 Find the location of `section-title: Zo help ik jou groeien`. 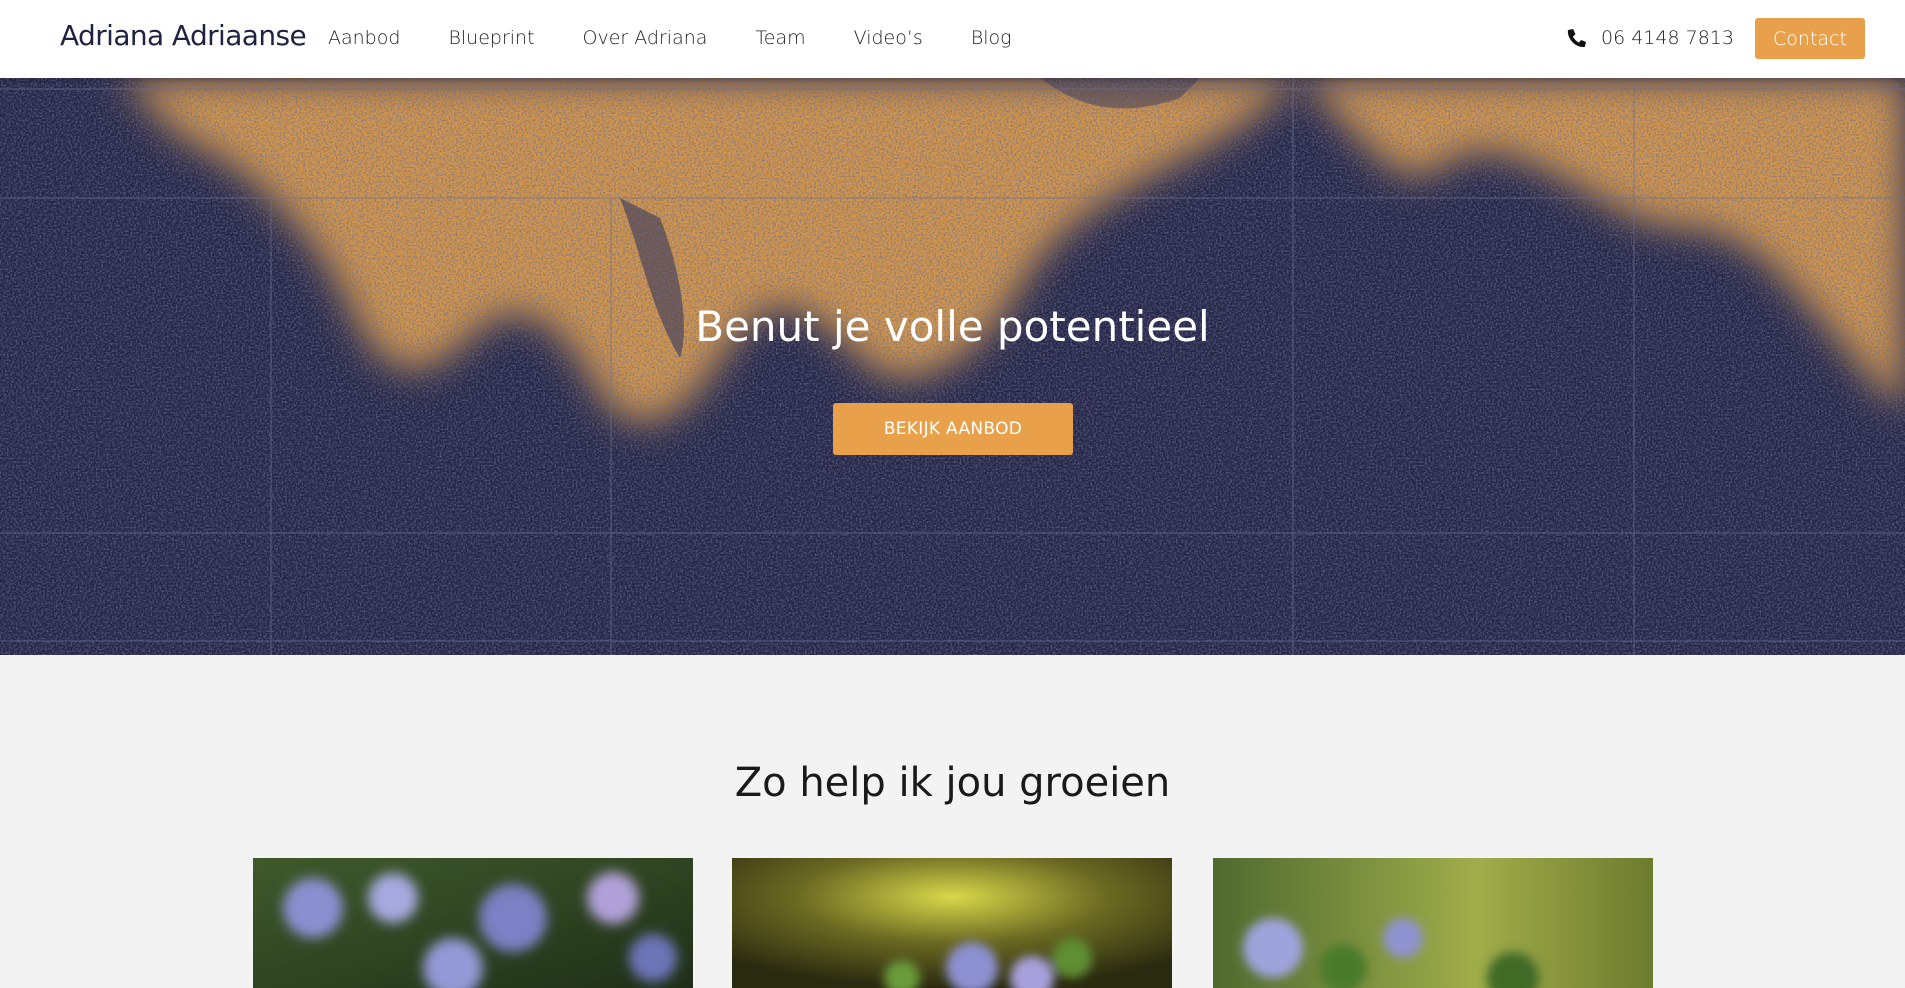

section-title: Zo help ik jou groeien is located at coordinates (952, 783).